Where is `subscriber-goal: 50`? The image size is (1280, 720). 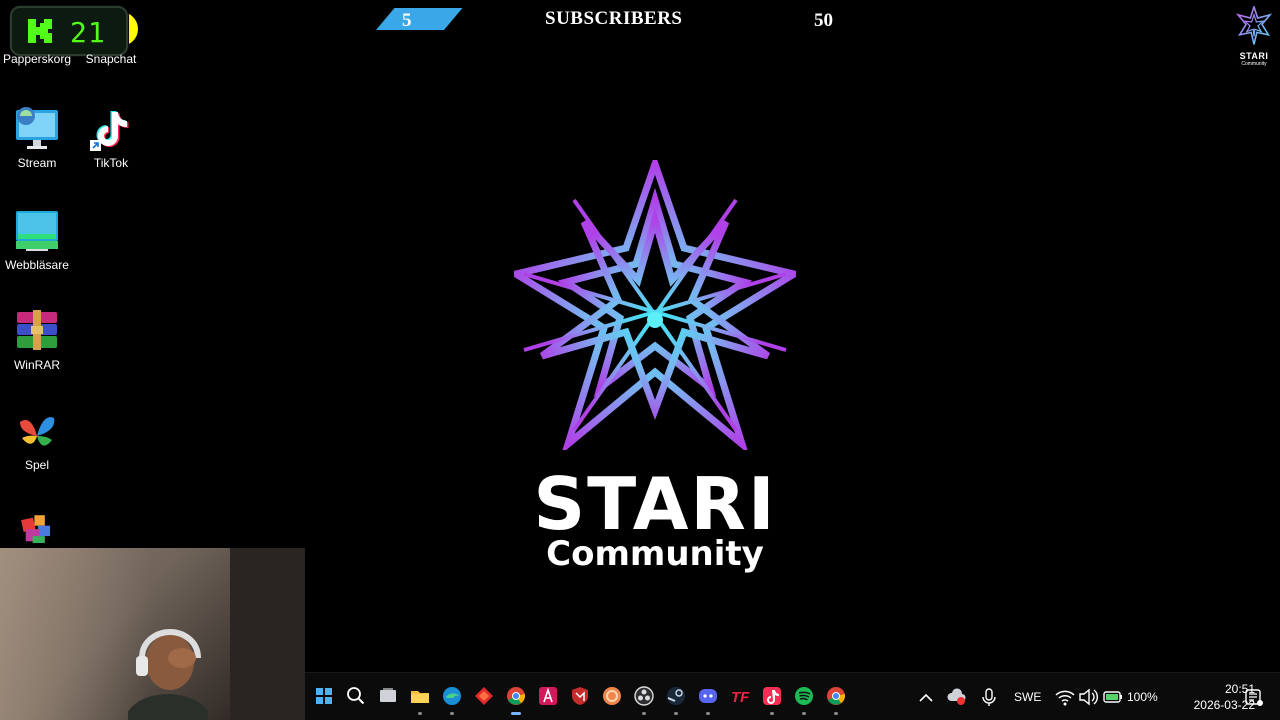 subscriber-goal: 50 is located at coordinates (823, 20).